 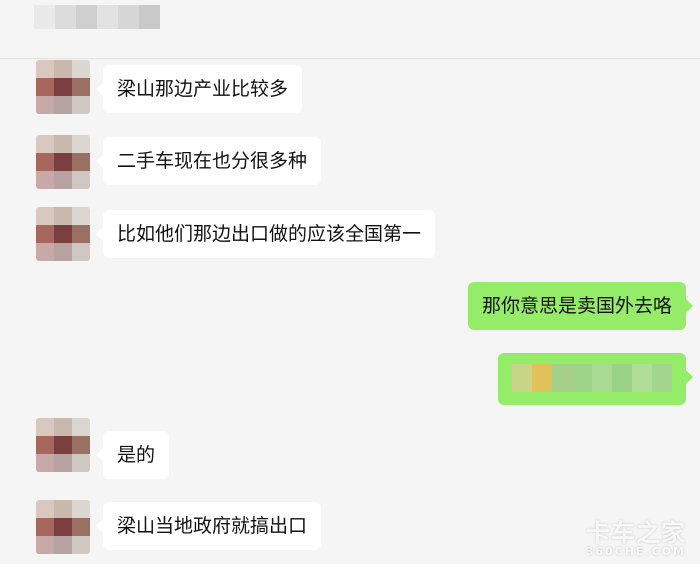 I want to click on message-bubble-incoming: 是的, so click(x=132, y=455).